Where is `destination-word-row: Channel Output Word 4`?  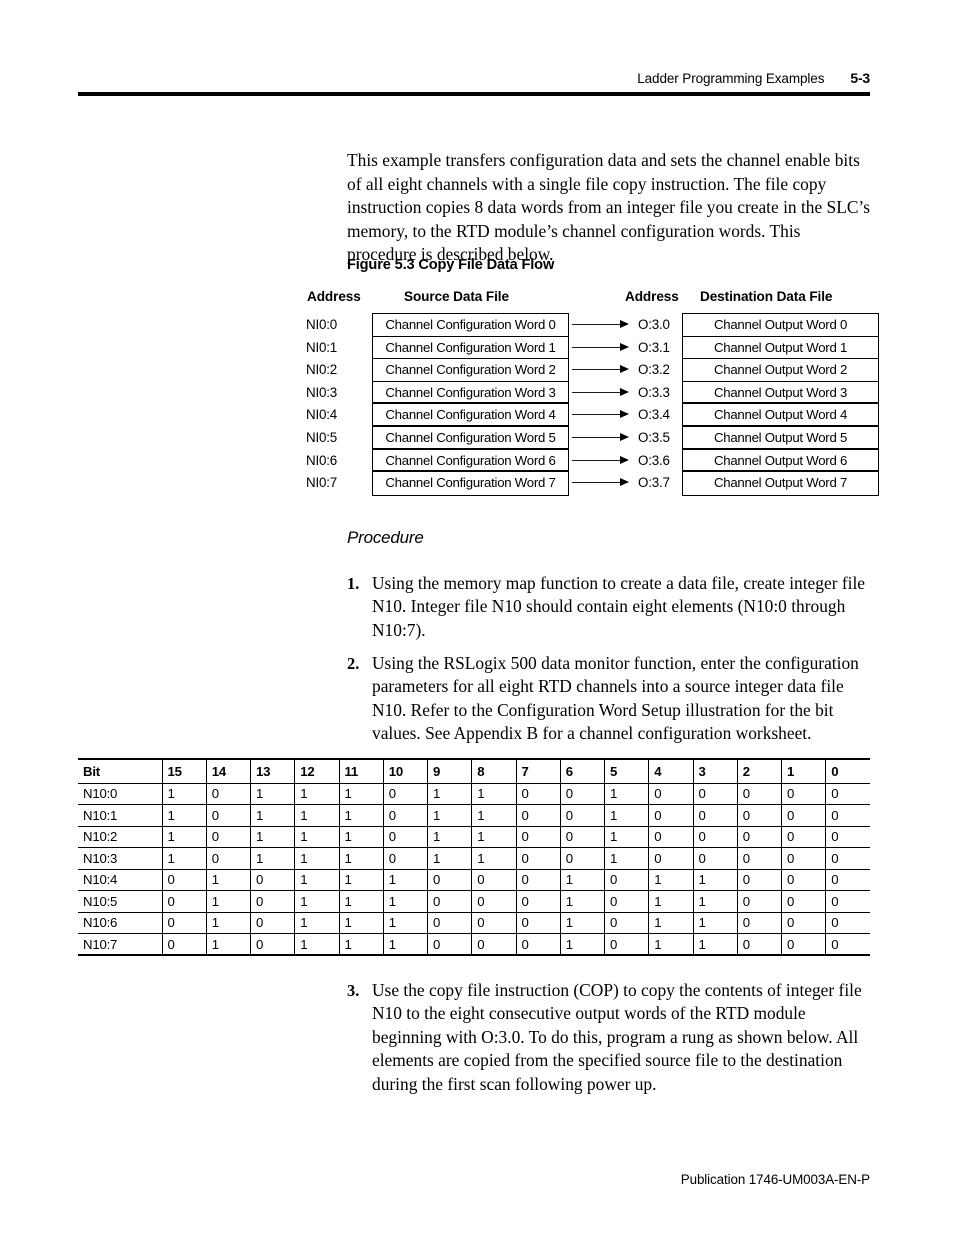 destination-word-row: Channel Output Word 4 is located at coordinates (780, 415).